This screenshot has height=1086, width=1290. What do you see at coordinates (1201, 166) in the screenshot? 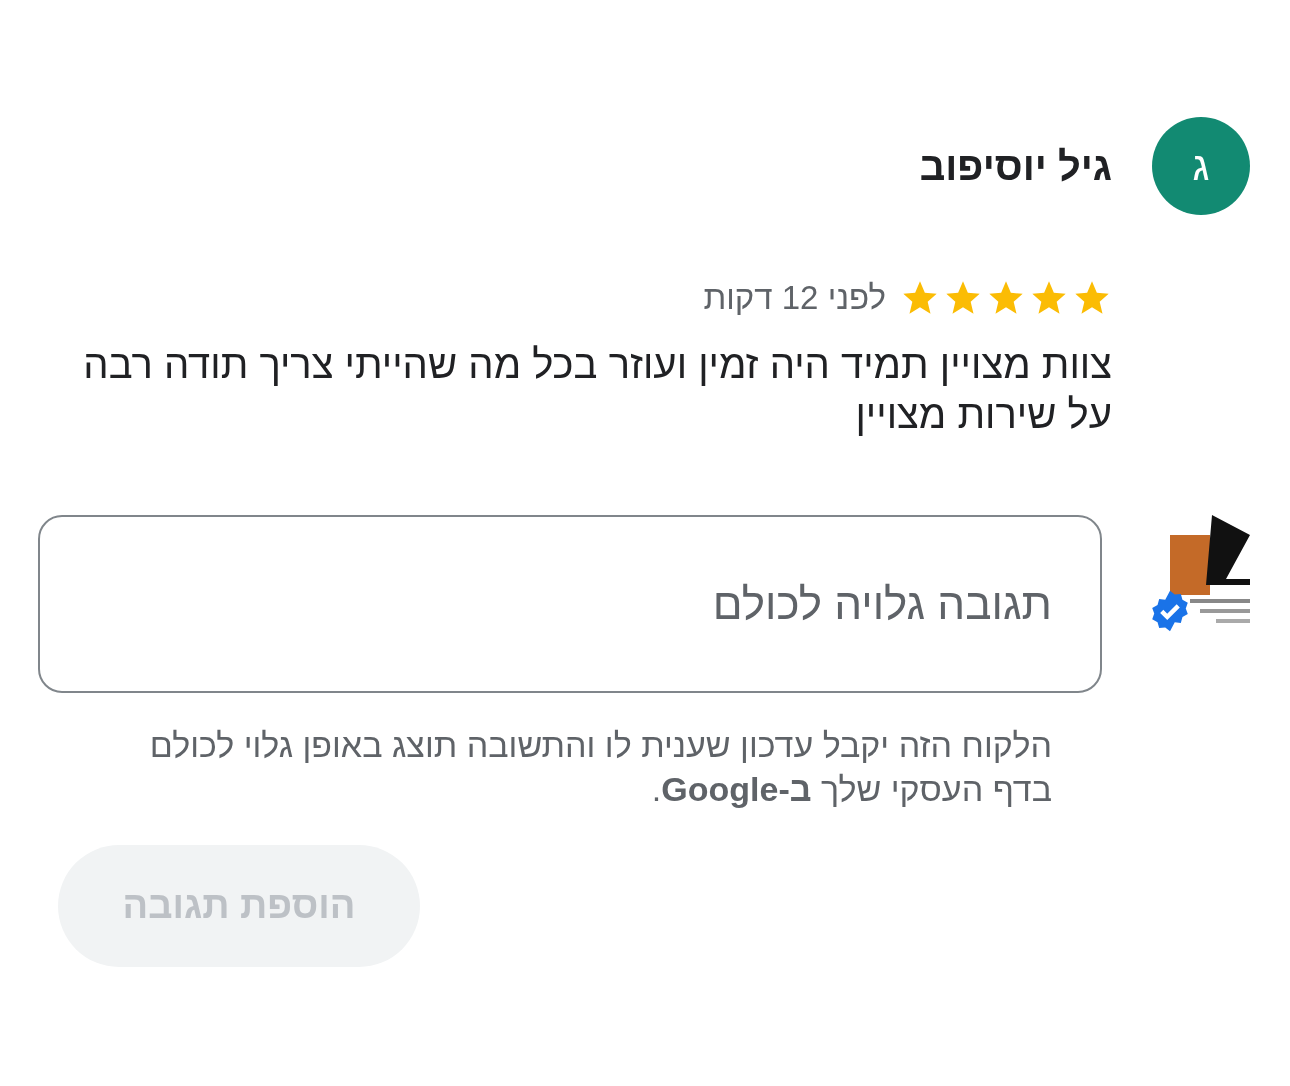
I see `avatar: ג` at bounding box center [1201, 166].